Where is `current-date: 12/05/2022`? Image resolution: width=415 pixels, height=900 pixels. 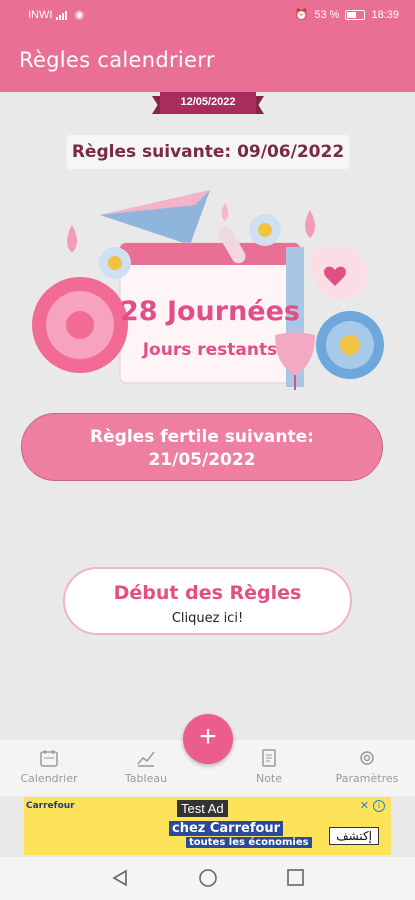
current-date: 12/05/2022 is located at coordinates (208, 103).